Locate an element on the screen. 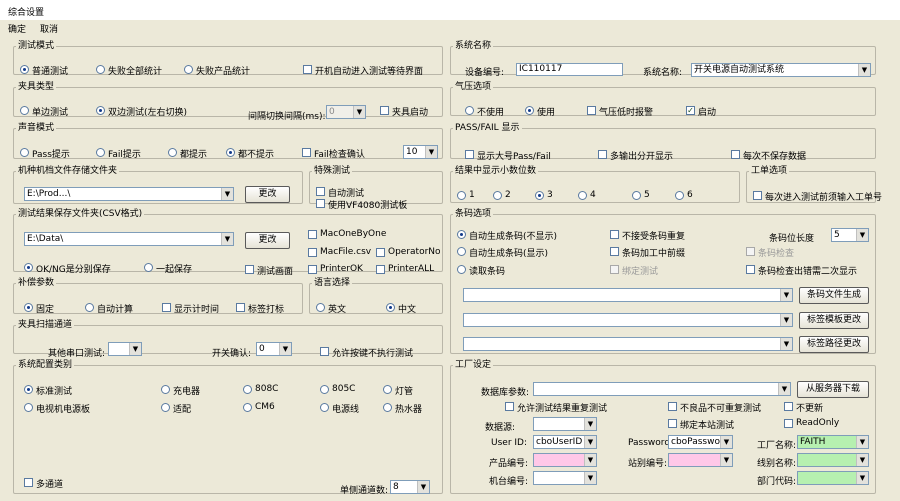  checkbox-no-save is located at coordinates (735, 154).